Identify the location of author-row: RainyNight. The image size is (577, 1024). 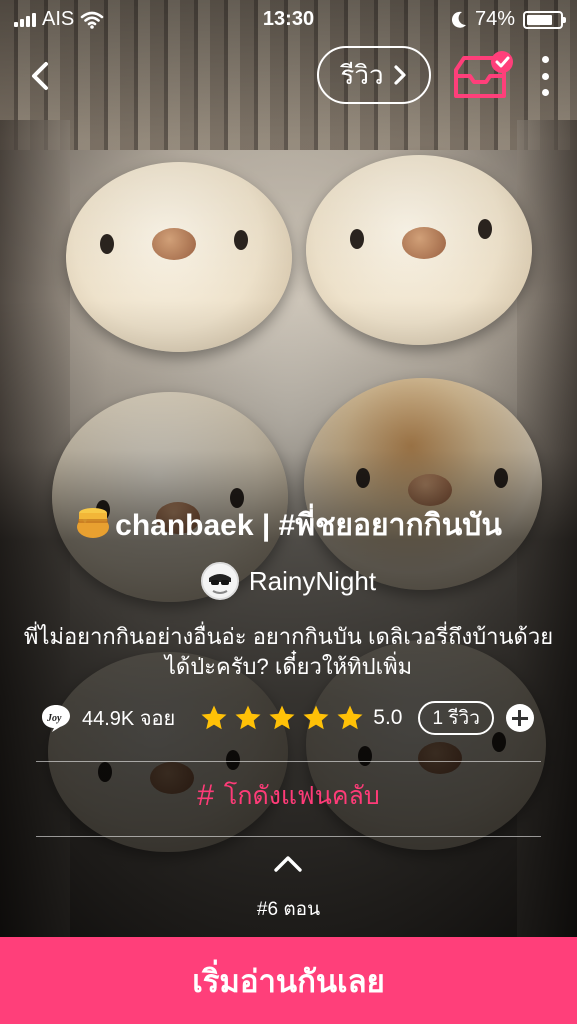
(288, 581).